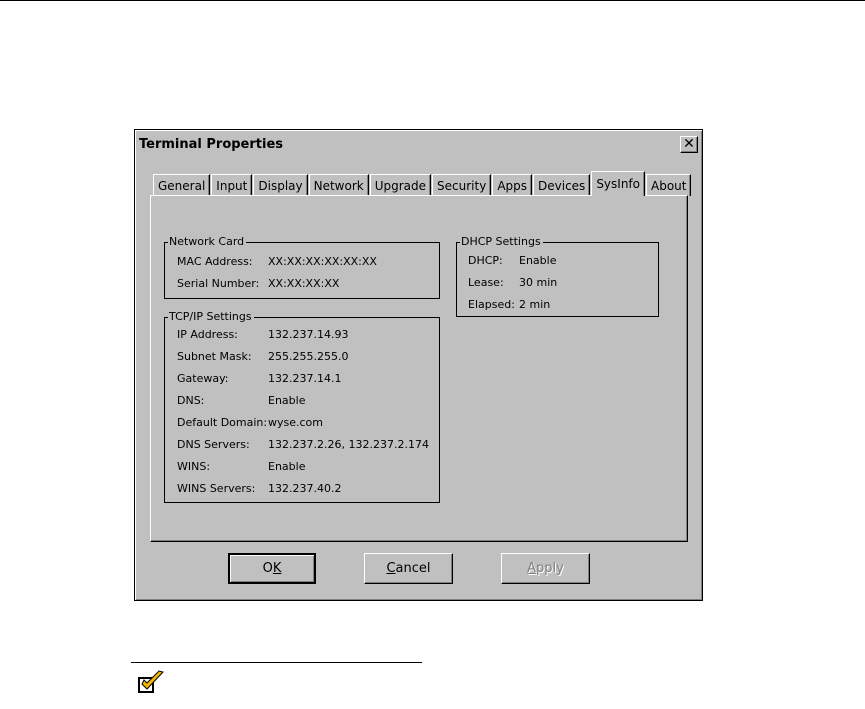 Image resolution: width=865 pixels, height=709 pixels. What do you see at coordinates (418, 144) in the screenshot?
I see `title-bar: Terminal Properties ✕` at bounding box center [418, 144].